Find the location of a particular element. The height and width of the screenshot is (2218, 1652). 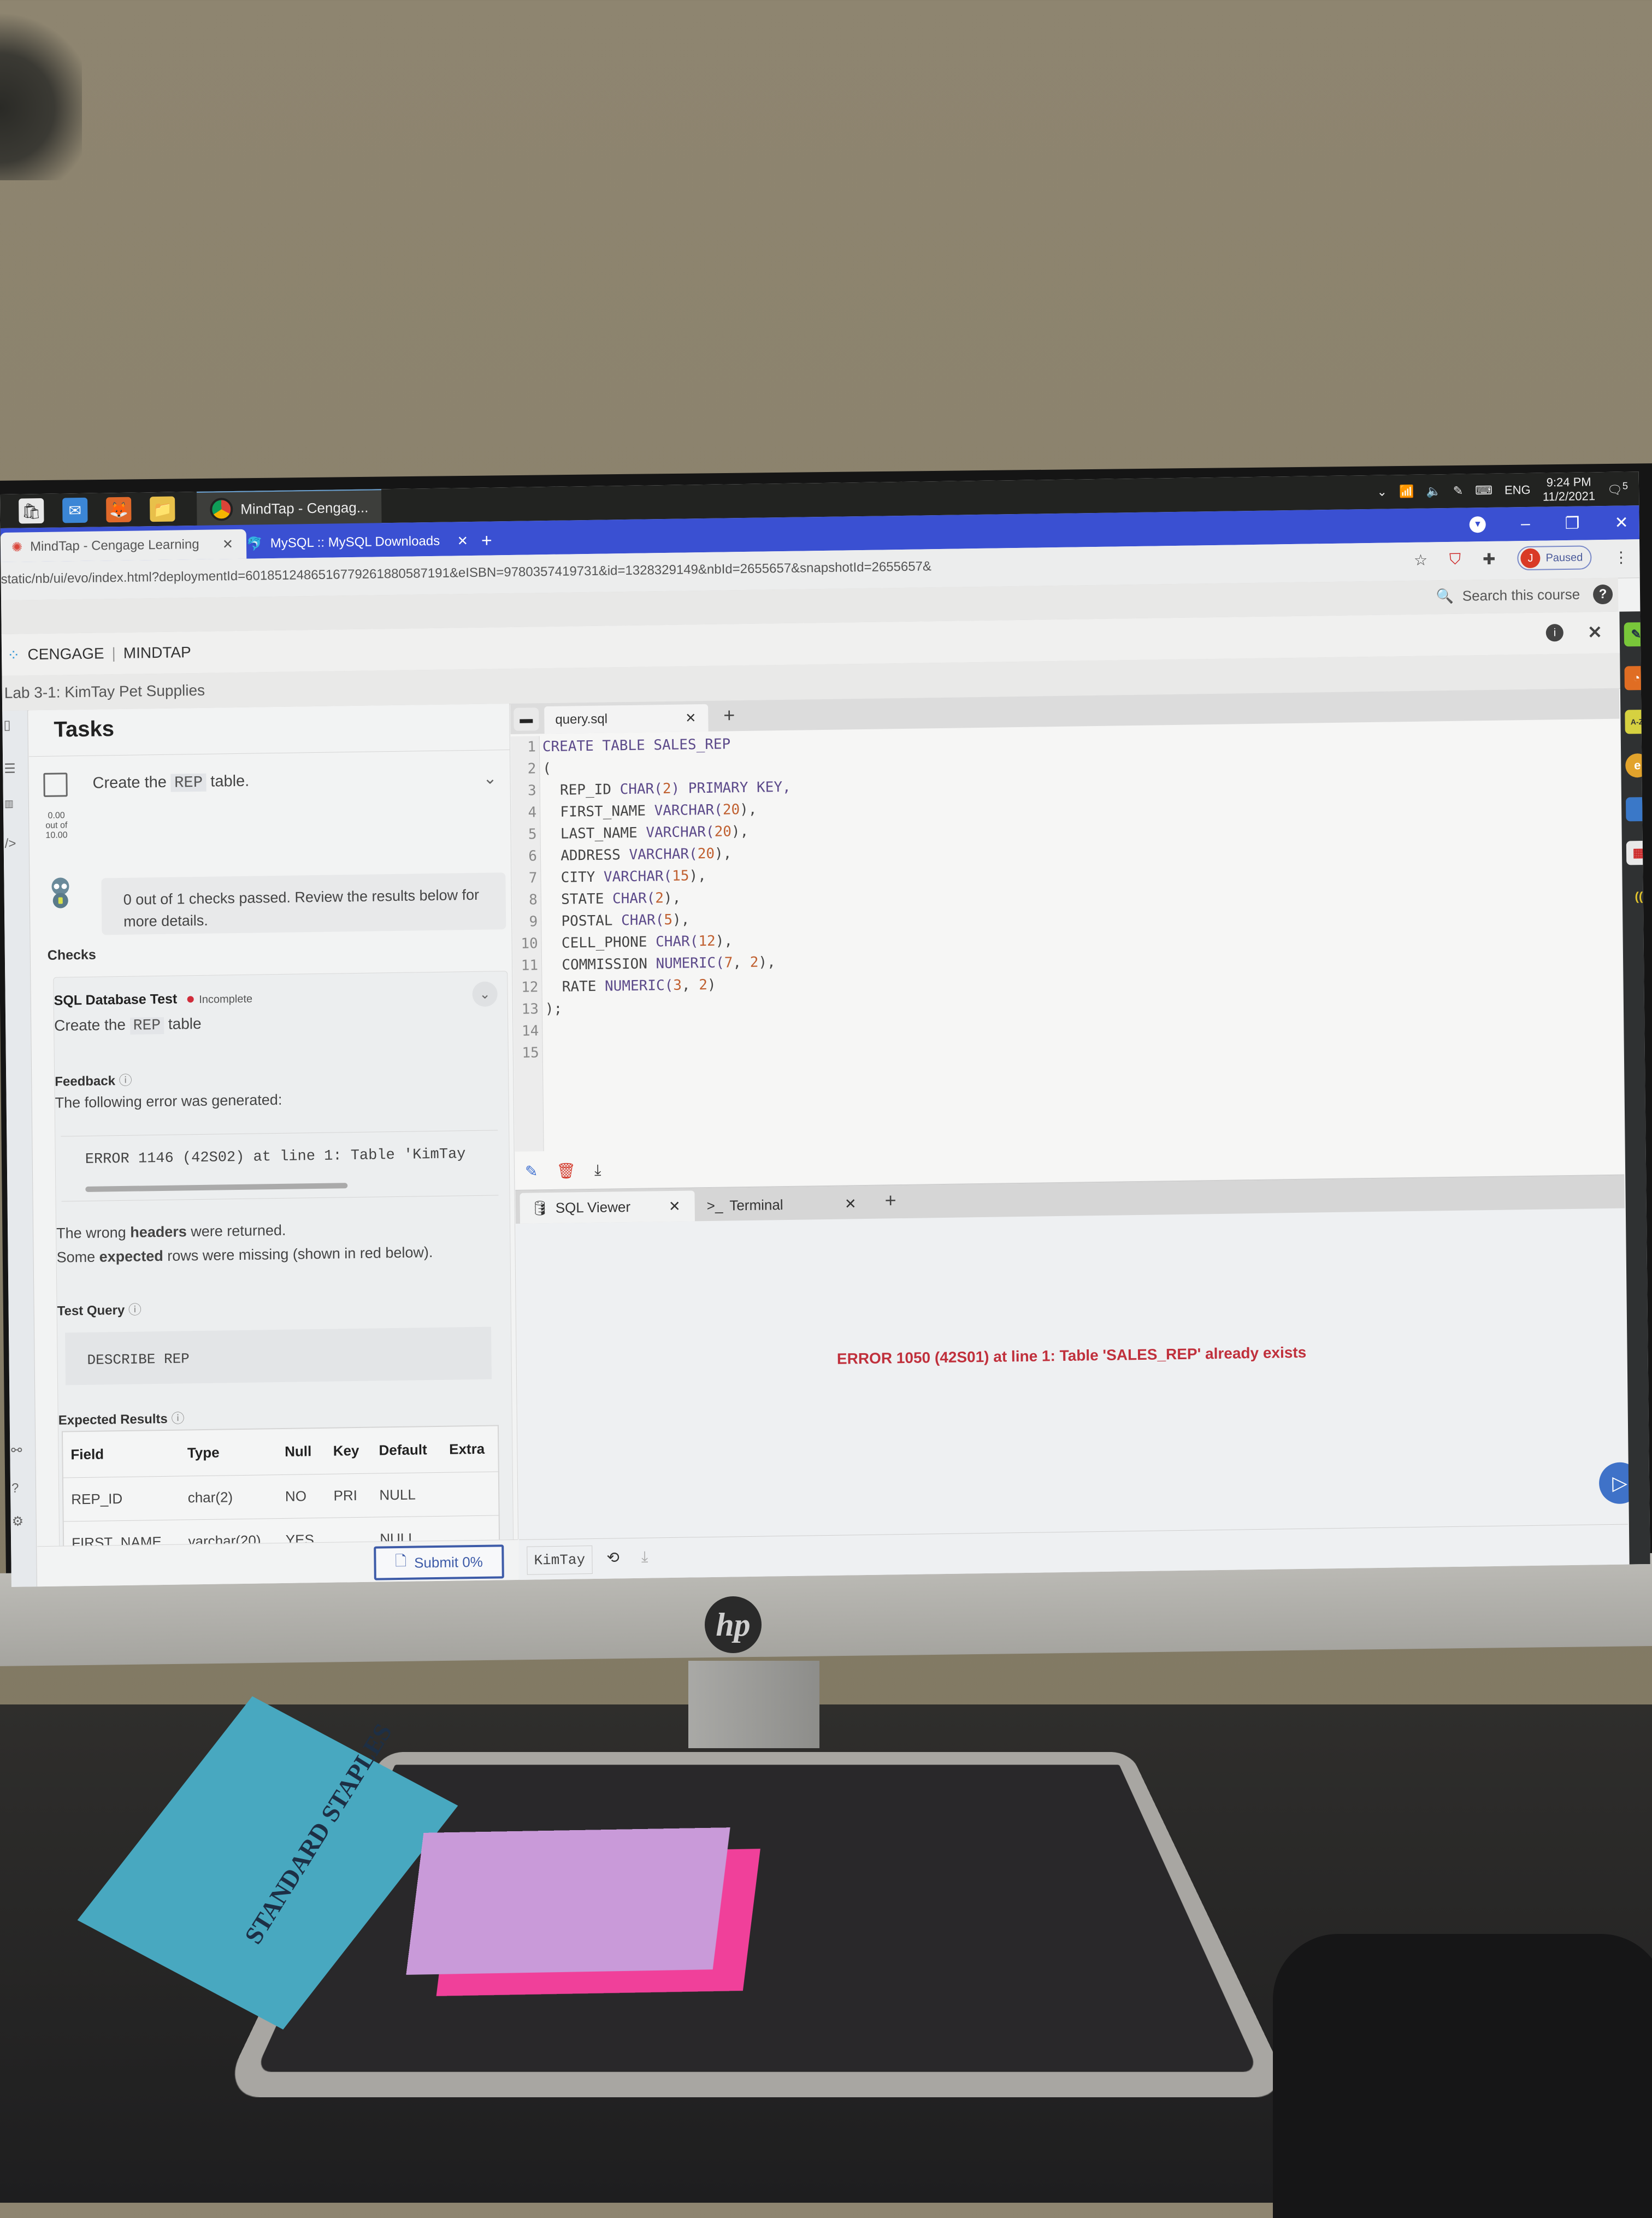

code-token: ) is located at coordinates (711, 985).